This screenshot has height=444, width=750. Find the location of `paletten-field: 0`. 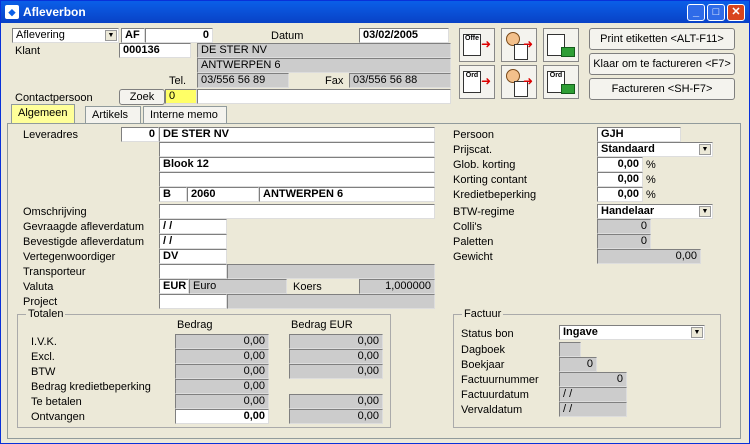

paletten-field: 0 is located at coordinates (624, 241).